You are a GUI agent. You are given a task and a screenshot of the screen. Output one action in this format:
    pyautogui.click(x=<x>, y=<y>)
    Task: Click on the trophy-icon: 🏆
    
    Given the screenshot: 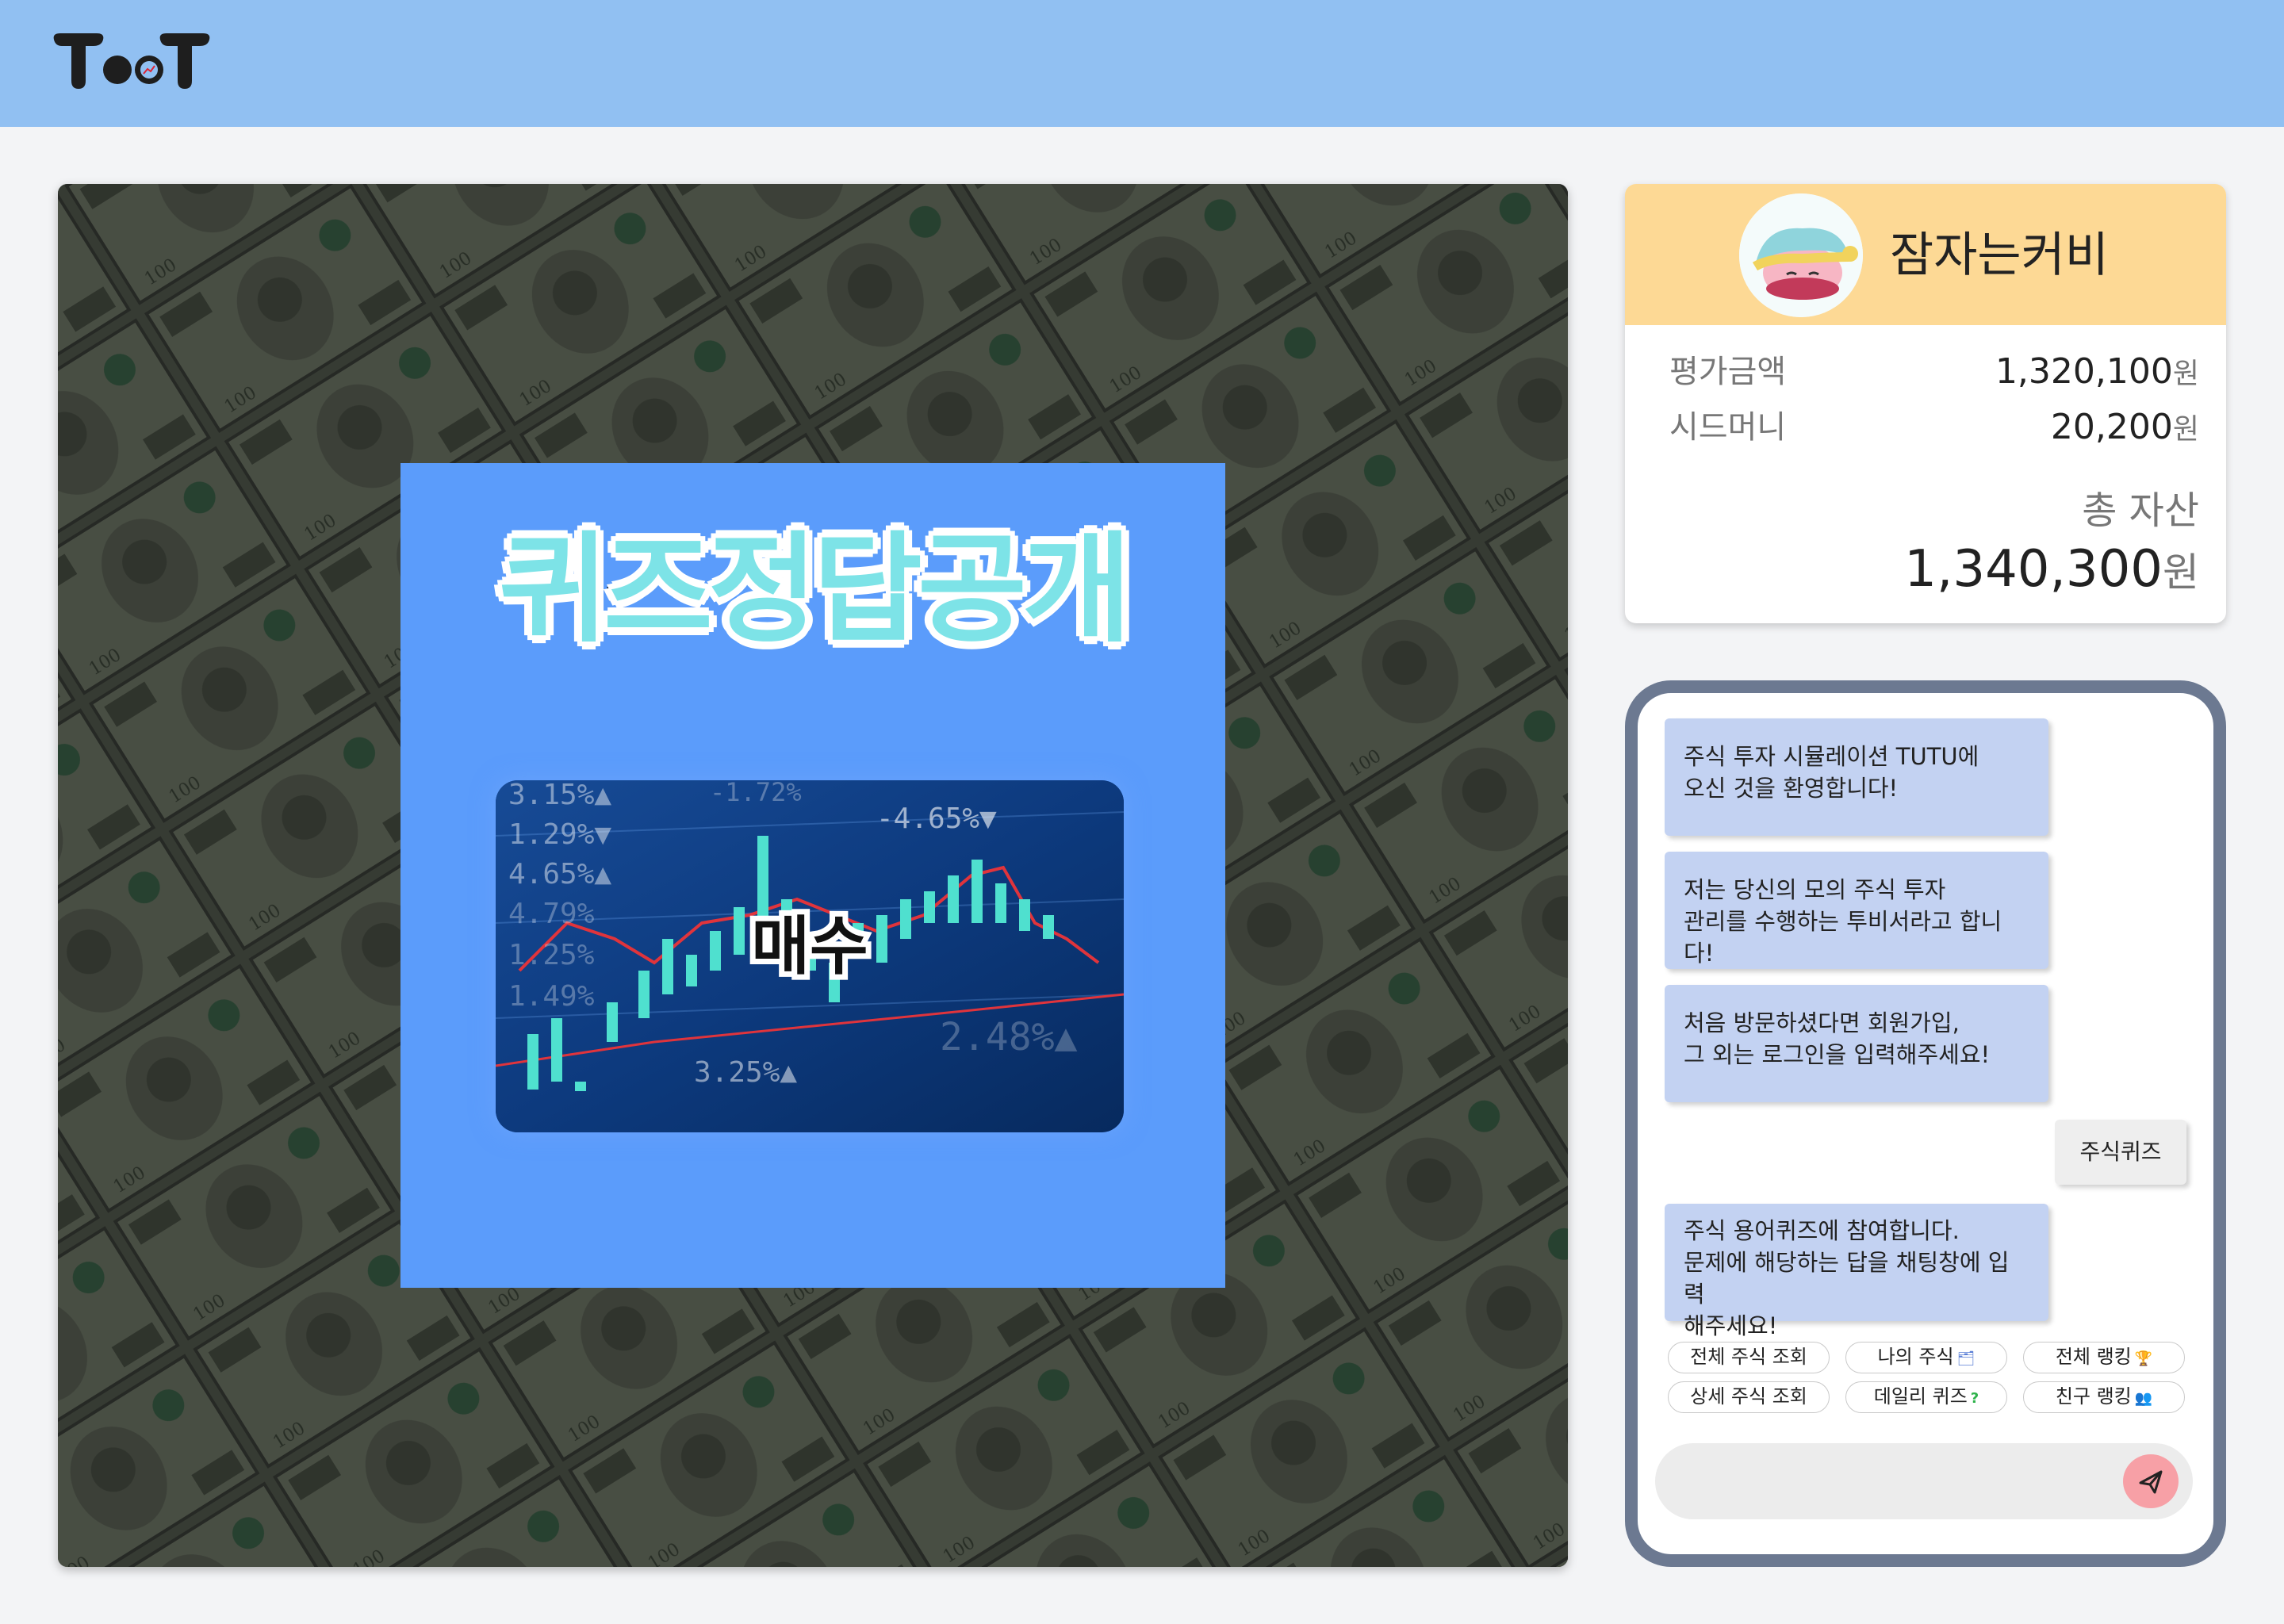 What is the action you would take?
    pyautogui.click(x=2143, y=1358)
    